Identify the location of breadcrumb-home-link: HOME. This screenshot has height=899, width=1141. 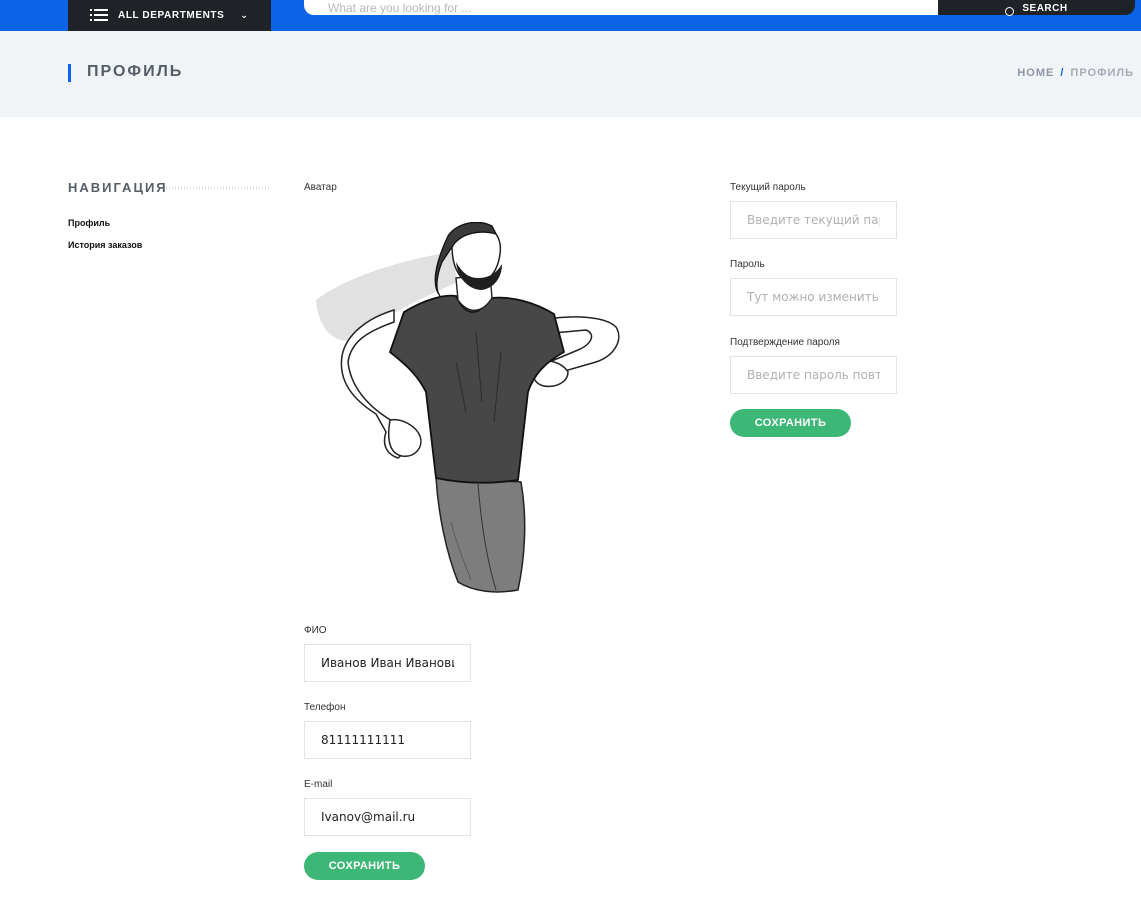
(1035, 73).